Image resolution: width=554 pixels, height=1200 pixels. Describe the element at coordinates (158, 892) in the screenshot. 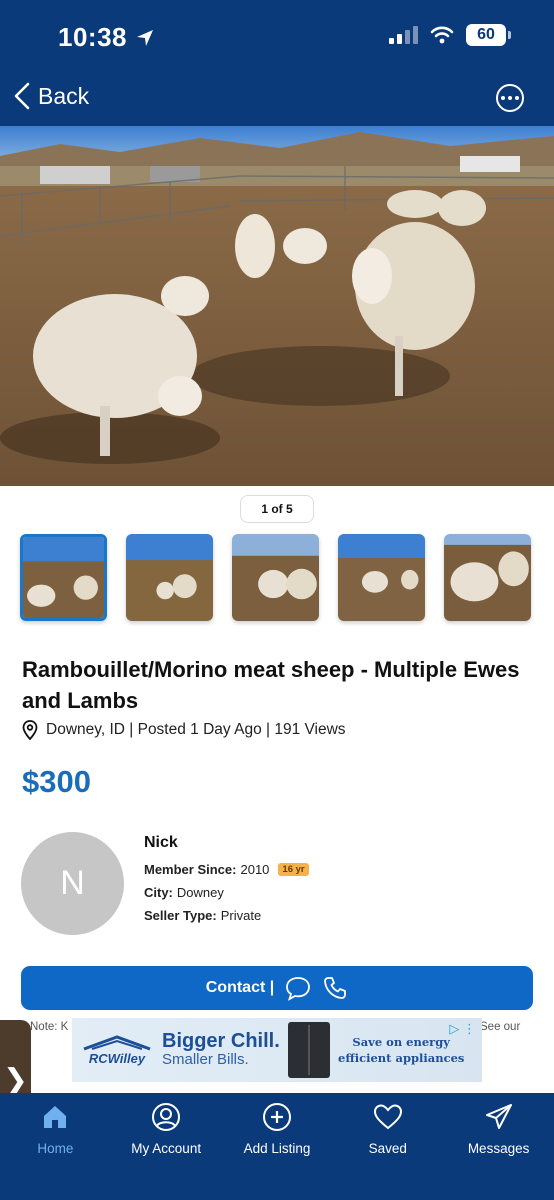

I see `city-label: City:` at that location.